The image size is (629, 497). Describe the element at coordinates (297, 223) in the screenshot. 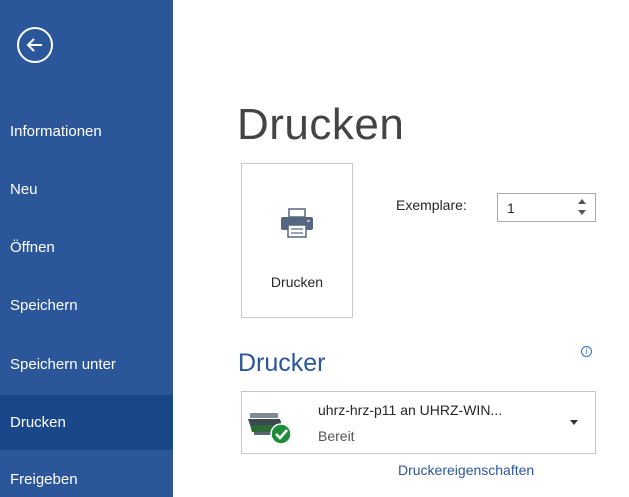

I see `printer-icon` at that location.